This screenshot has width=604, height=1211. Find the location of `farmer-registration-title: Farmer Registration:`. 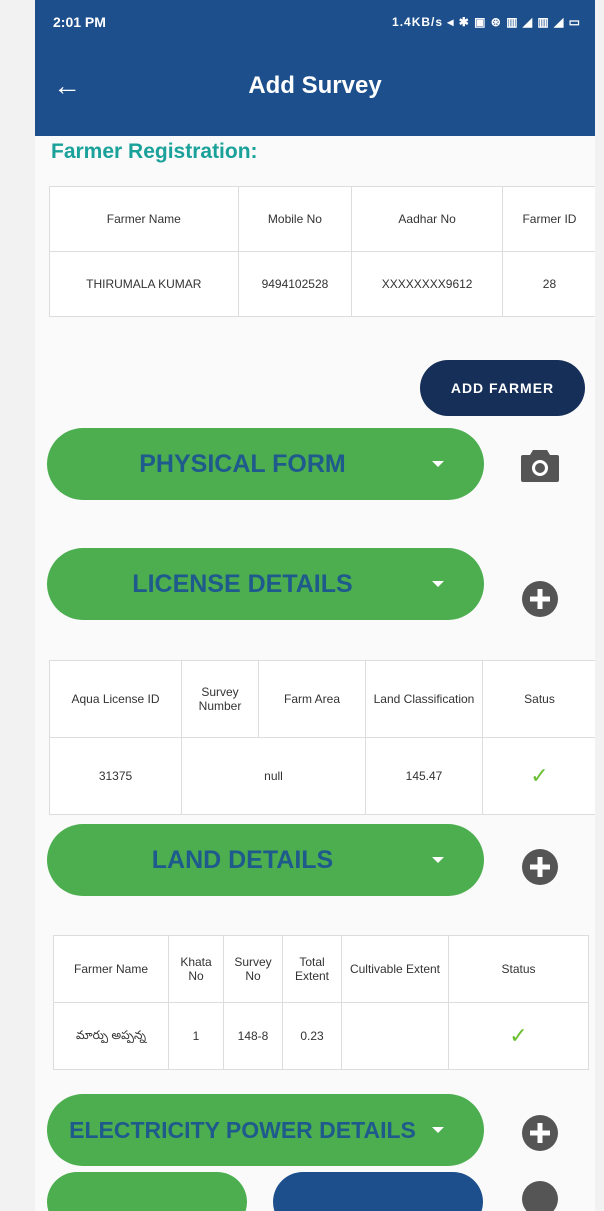

farmer-registration-title: Farmer Registration: is located at coordinates (154, 151).